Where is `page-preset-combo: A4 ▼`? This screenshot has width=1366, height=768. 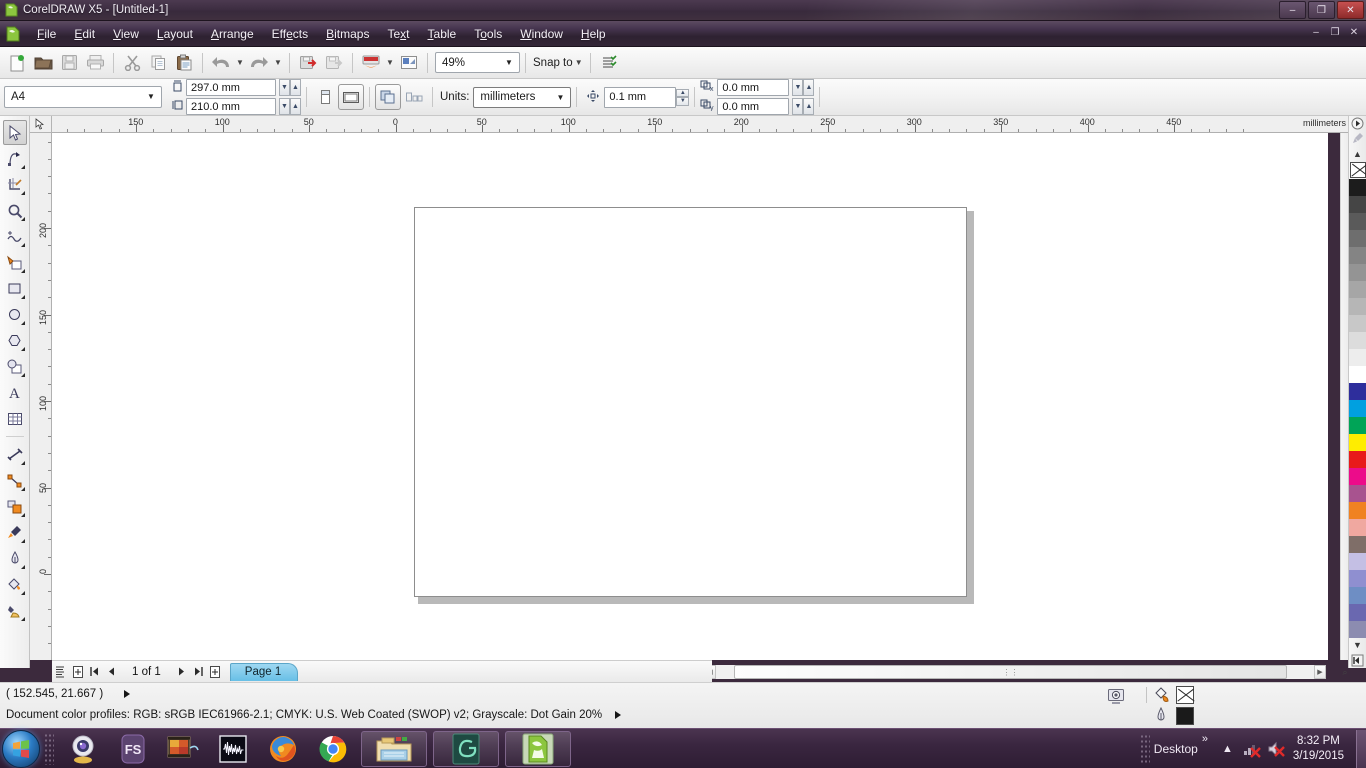
page-preset-combo: A4 ▼ is located at coordinates (83, 97).